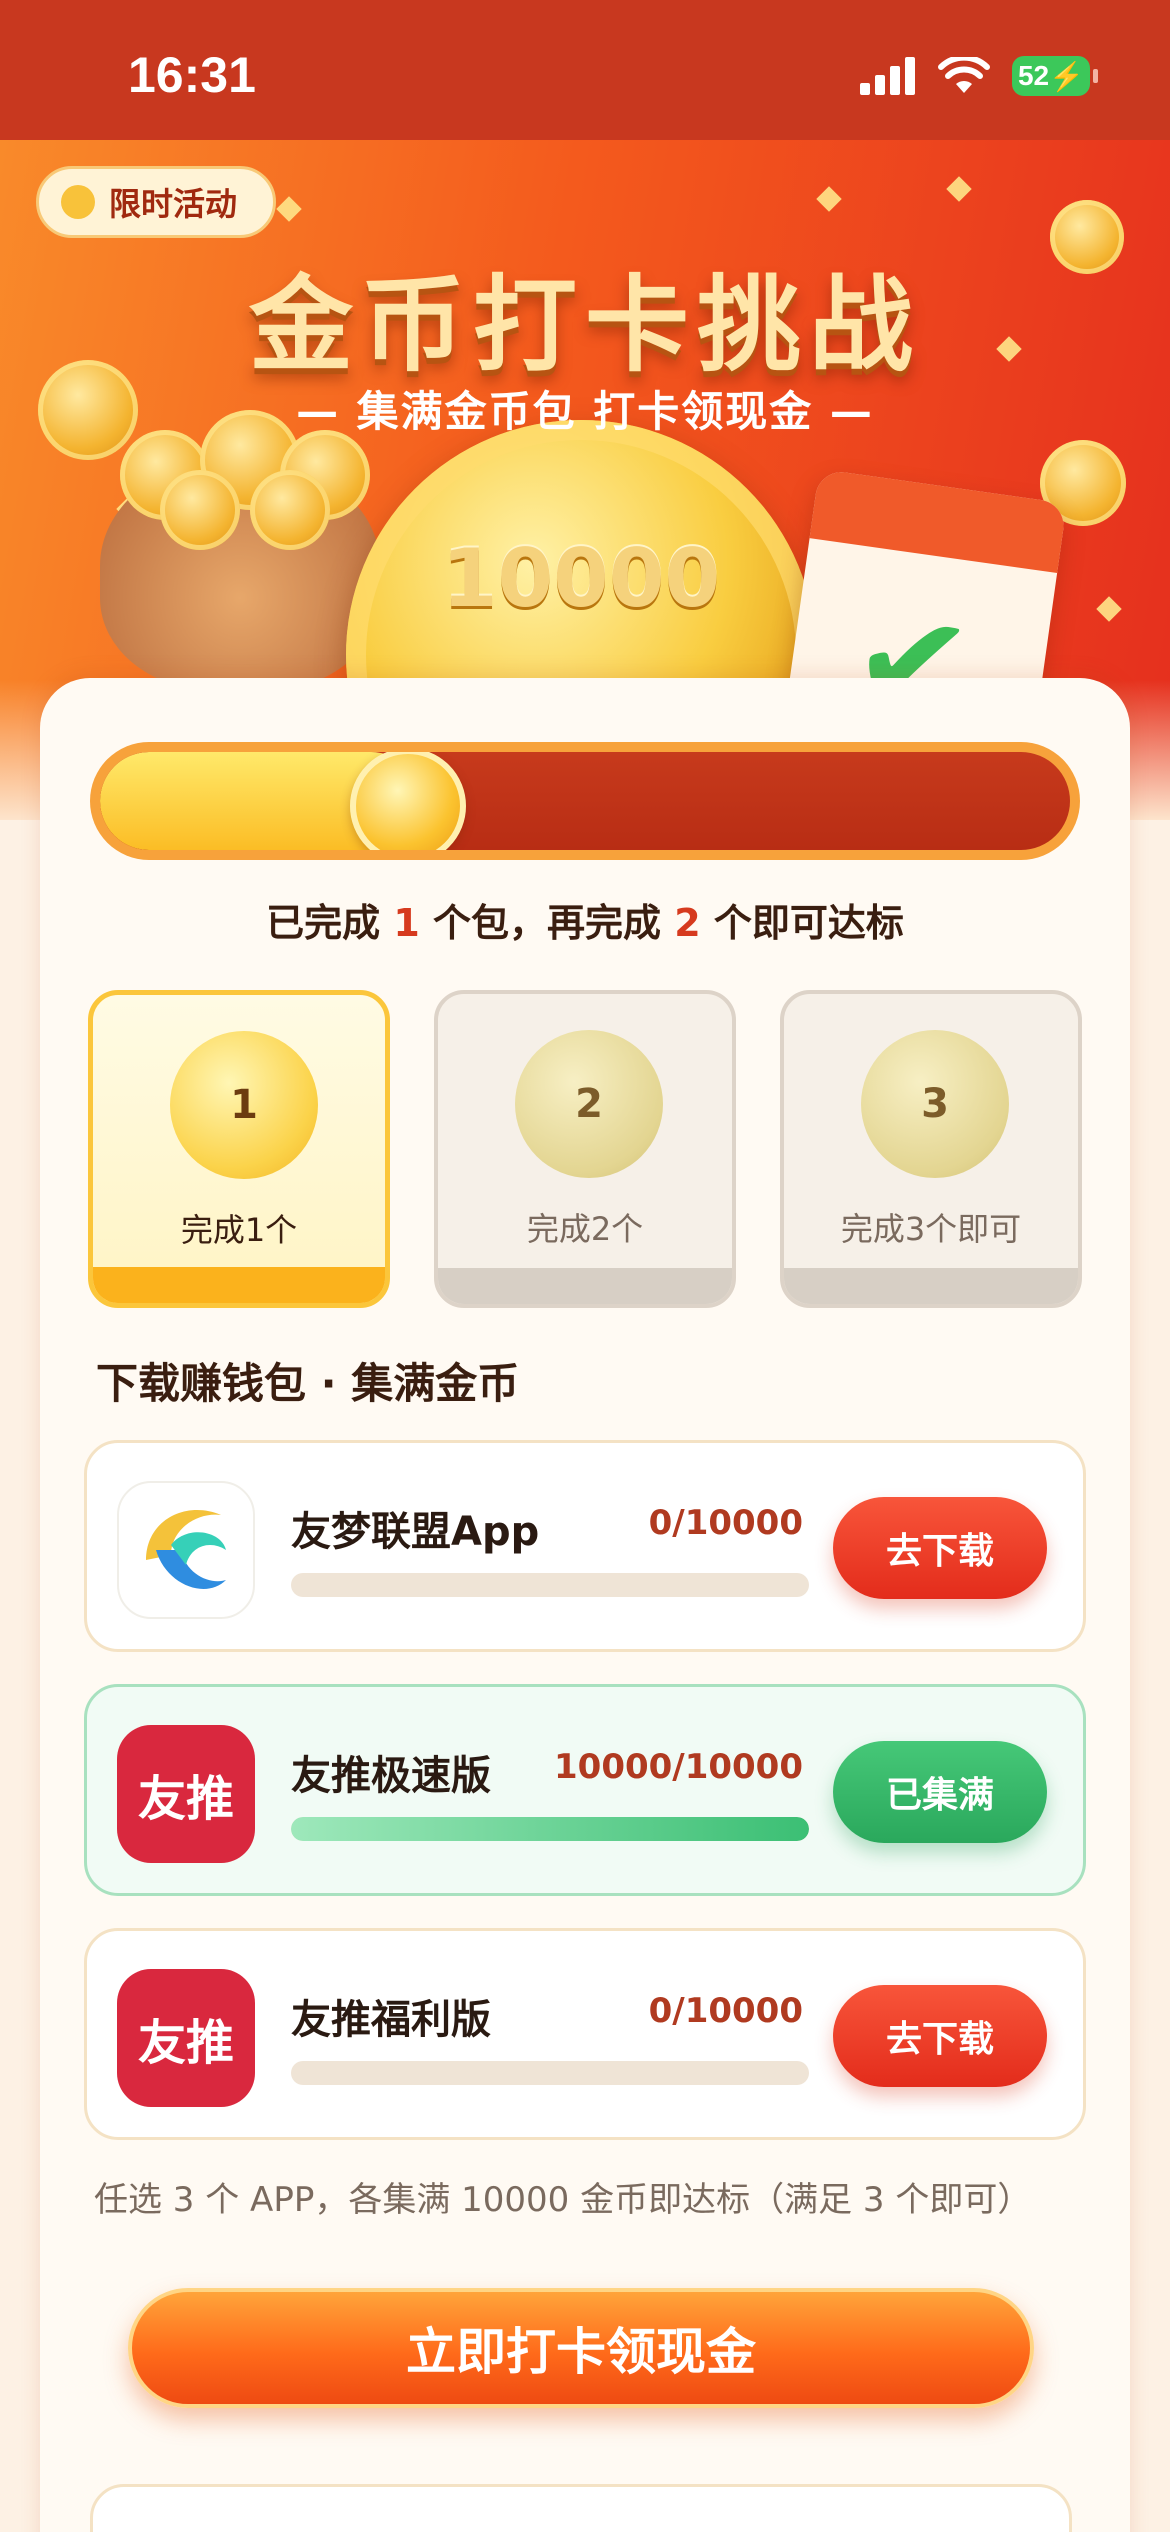 The height and width of the screenshot is (2532, 1170). What do you see at coordinates (802, 923) in the screenshot?
I see `progress-text-suffix: 个即可达标` at bounding box center [802, 923].